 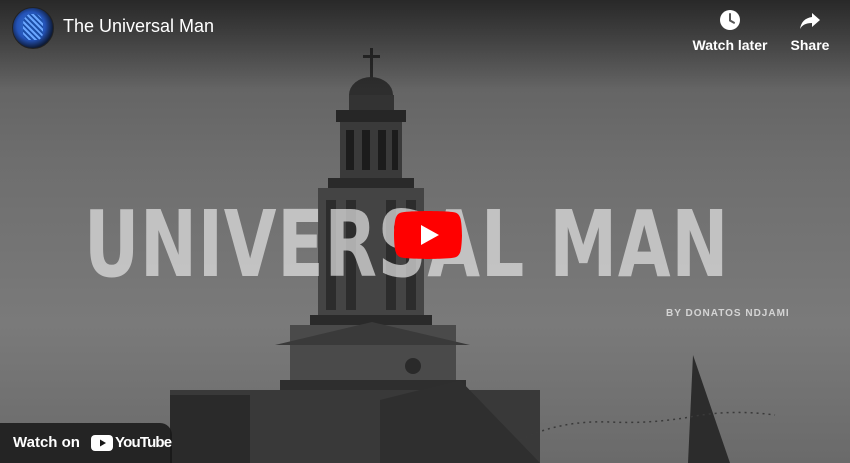 What do you see at coordinates (810, 30) in the screenshot?
I see `share-button: Share` at bounding box center [810, 30].